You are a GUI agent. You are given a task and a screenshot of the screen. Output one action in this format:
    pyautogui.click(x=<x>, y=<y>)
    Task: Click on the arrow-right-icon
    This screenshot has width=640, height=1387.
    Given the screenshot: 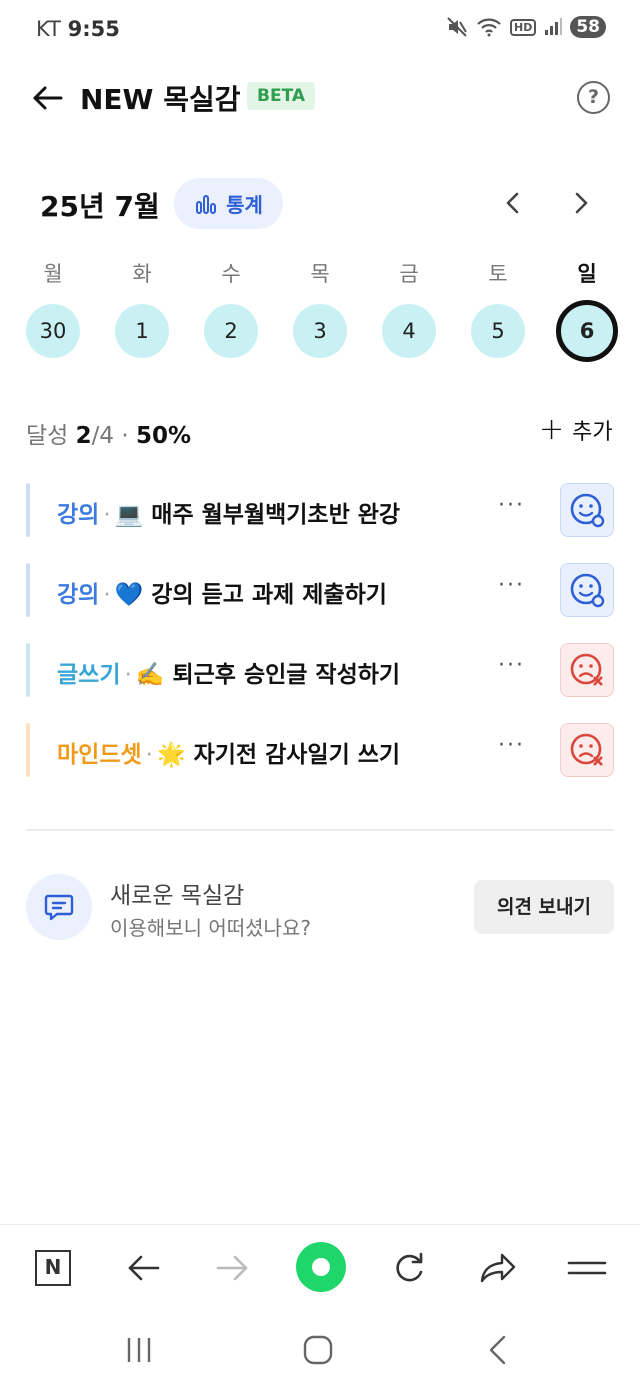 What is the action you would take?
    pyautogui.click(x=232, y=1268)
    